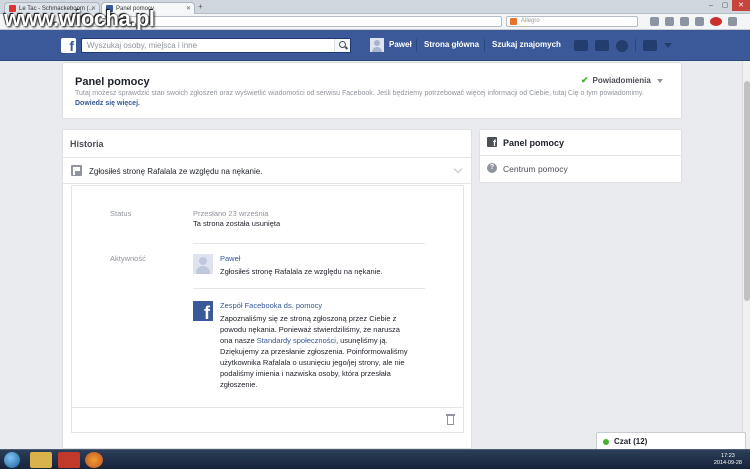 The image size is (750, 469). Describe the element at coordinates (200, 6) in the screenshot. I see `new-tab-icon: +` at that location.